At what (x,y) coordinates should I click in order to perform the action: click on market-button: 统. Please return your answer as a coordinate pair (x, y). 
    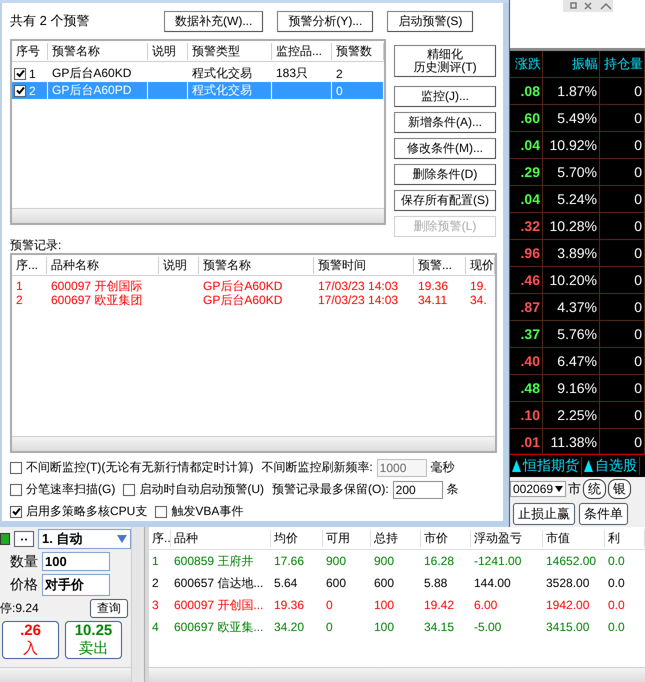
    Looking at the image, I should click on (594, 489).